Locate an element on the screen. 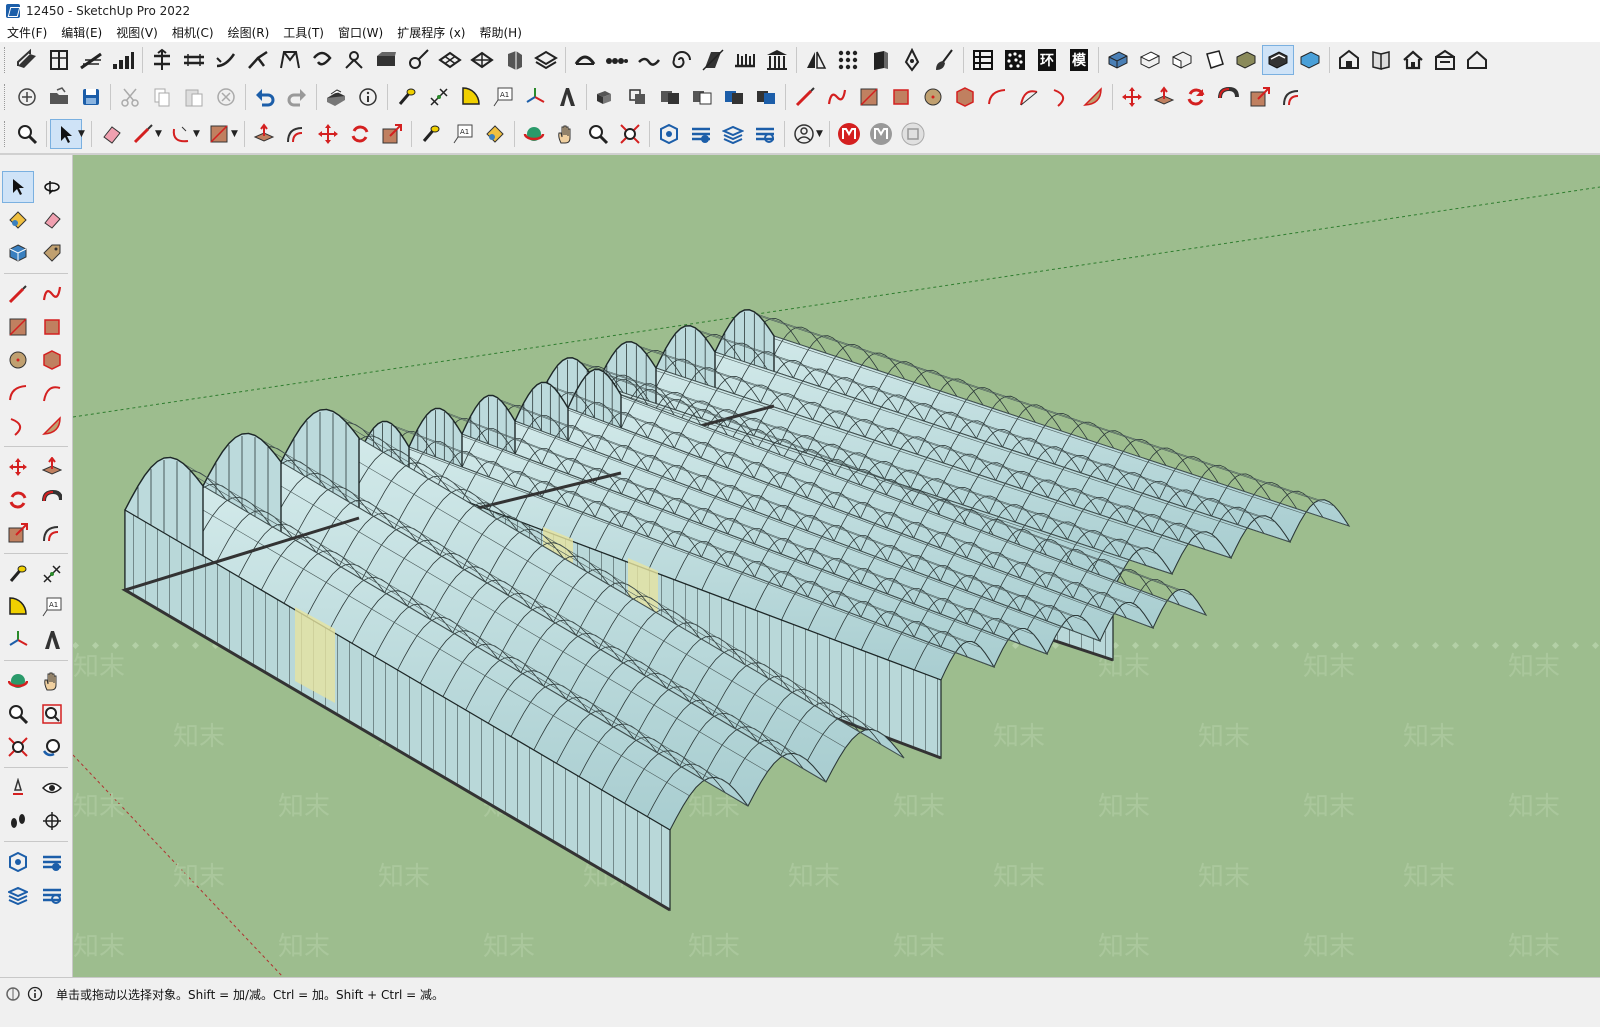 This screenshot has height=1027, width=1600. copy-icon is located at coordinates (162, 97).